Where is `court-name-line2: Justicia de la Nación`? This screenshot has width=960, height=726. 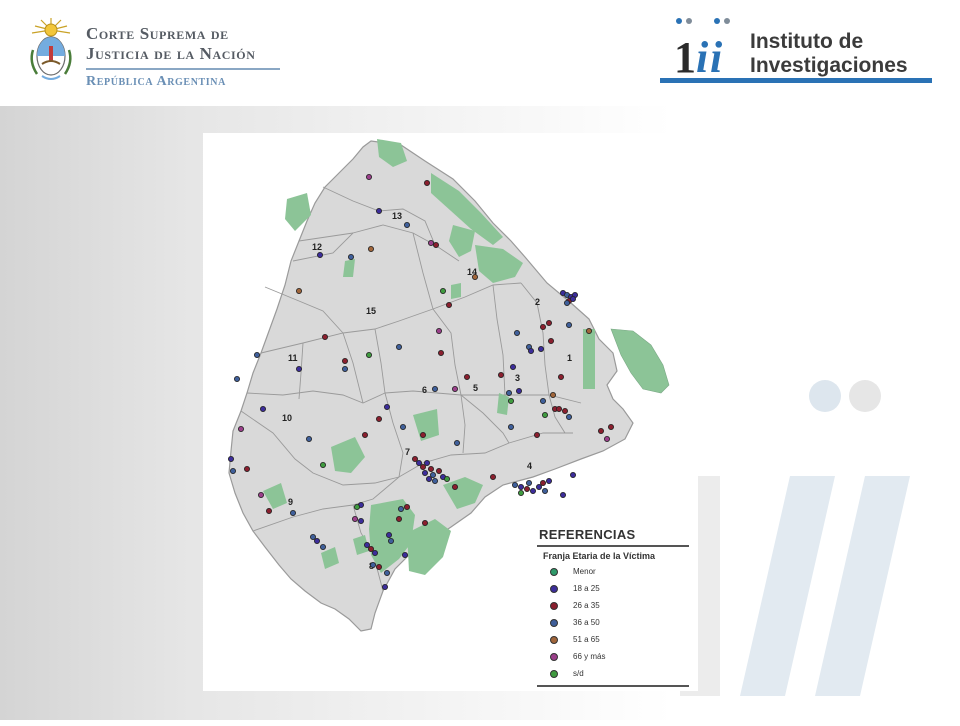 court-name-line2: Justicia de la Nación is located at coordinates (171, 53).